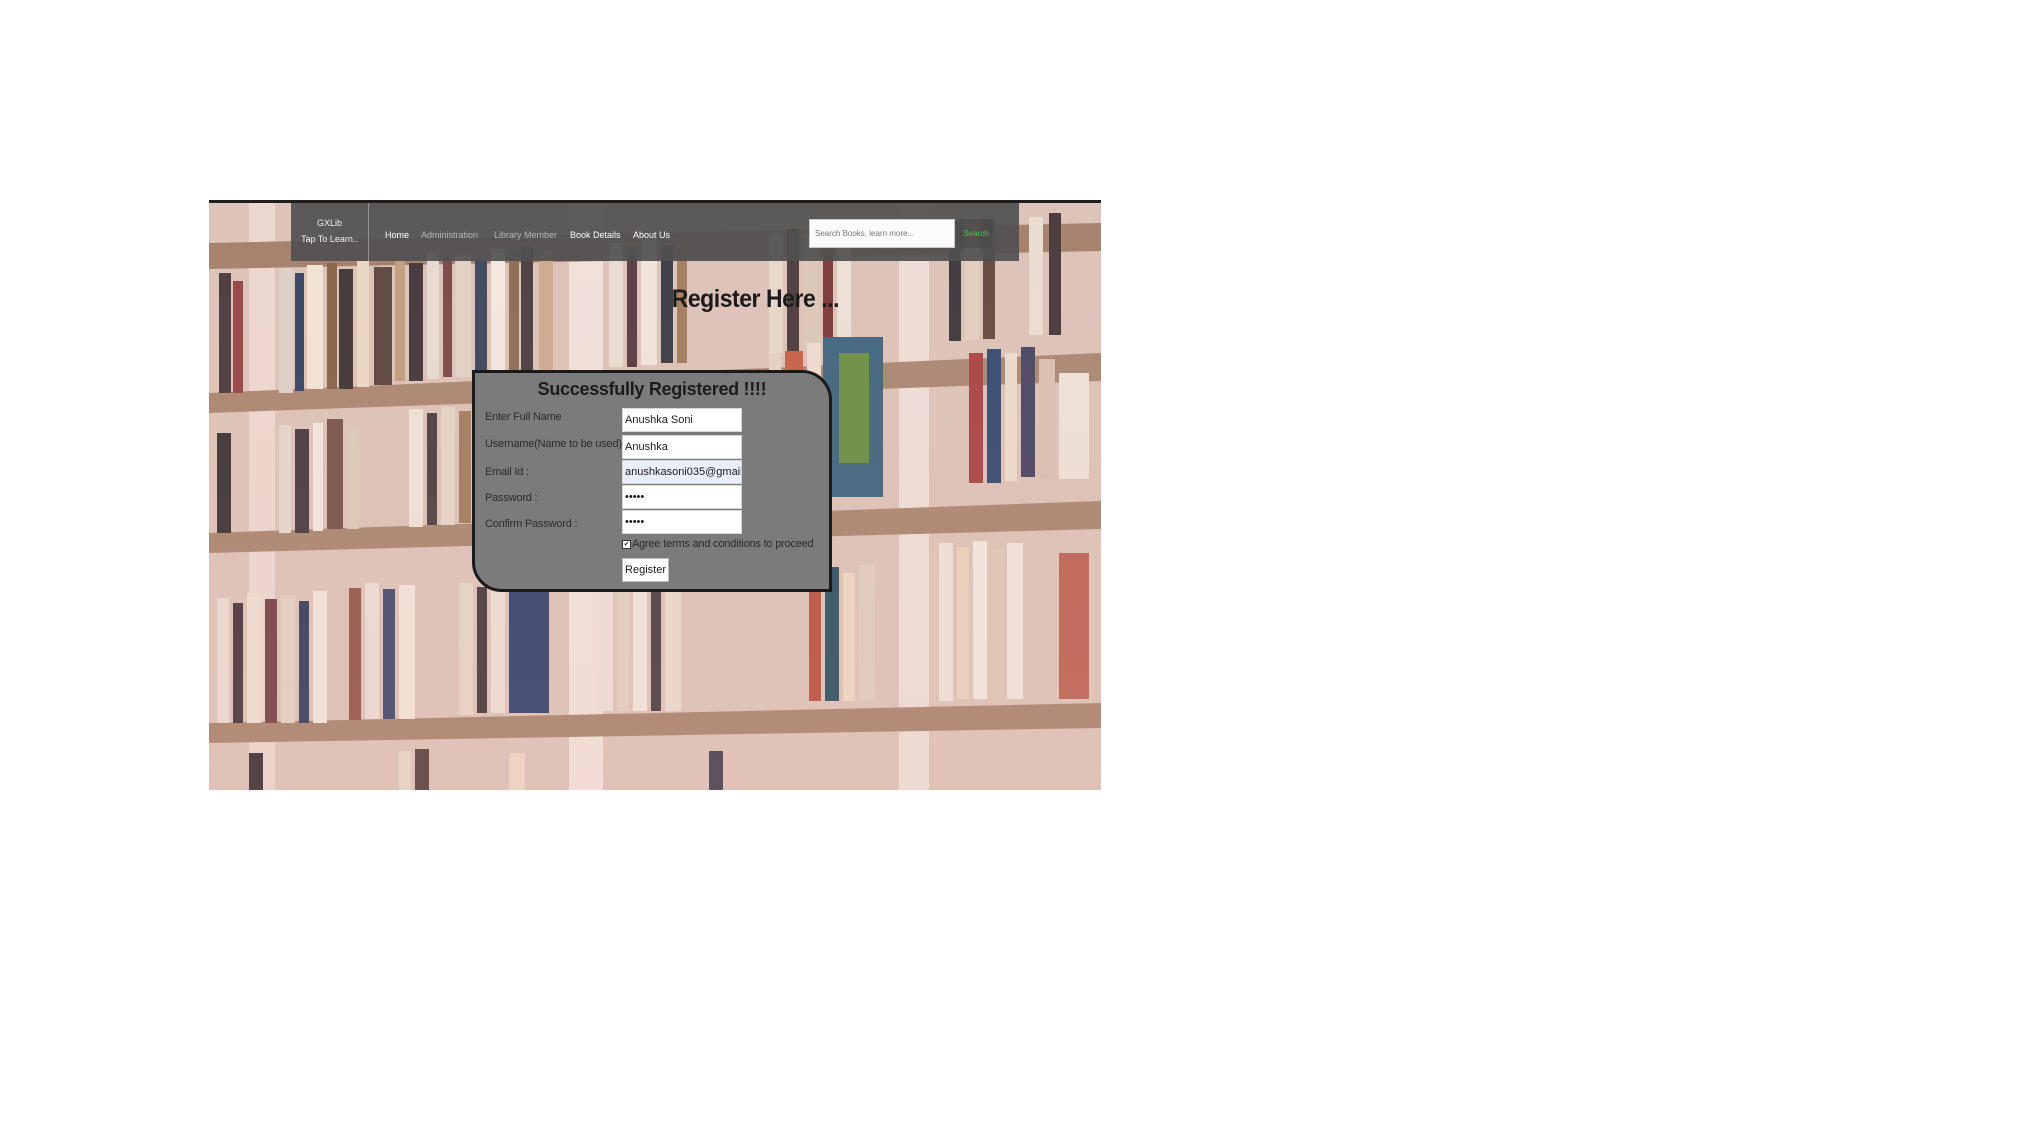  I want to click on nav-link-library-member: Library Member, so click(525, 235).